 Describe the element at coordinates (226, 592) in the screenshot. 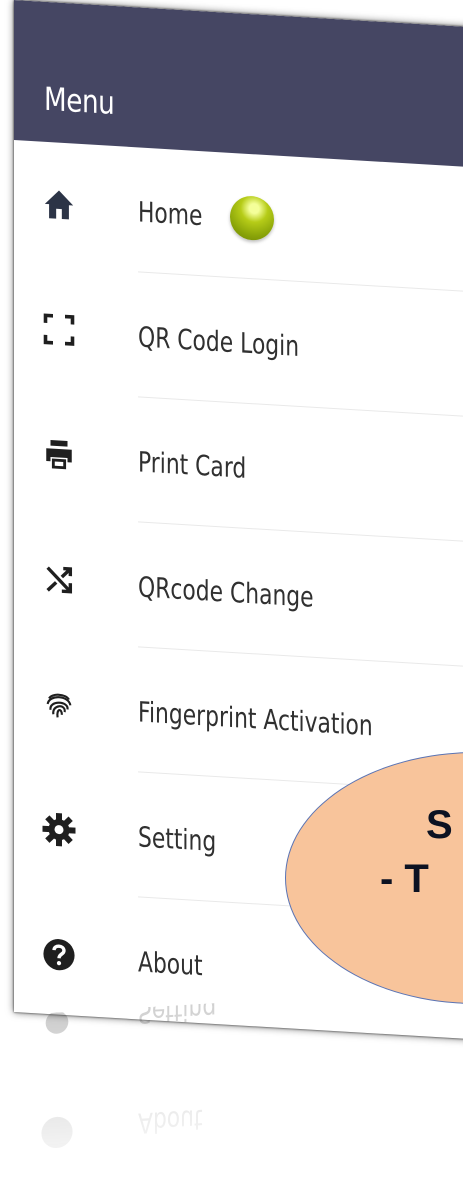

I see `menu-item-label: QRcode Change` at that location.